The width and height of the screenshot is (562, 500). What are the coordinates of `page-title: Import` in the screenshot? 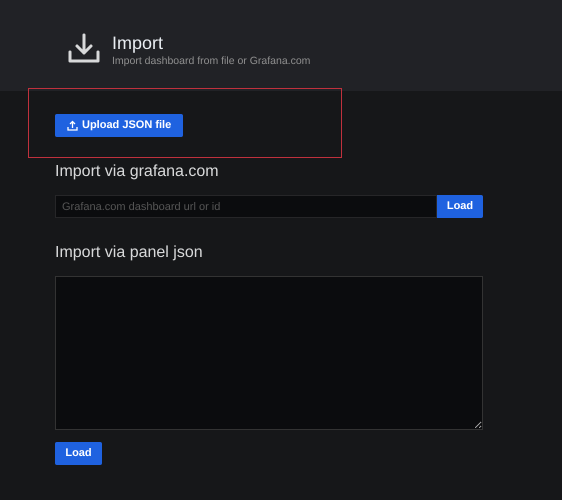 It's located at (138, 43).